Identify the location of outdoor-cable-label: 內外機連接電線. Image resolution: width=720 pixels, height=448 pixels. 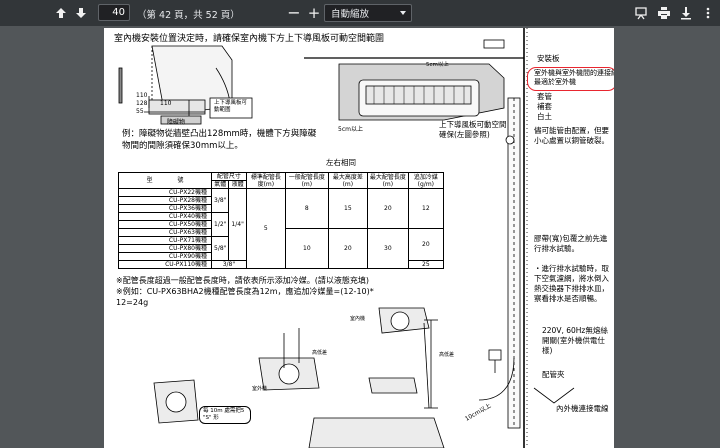
(582, 408).